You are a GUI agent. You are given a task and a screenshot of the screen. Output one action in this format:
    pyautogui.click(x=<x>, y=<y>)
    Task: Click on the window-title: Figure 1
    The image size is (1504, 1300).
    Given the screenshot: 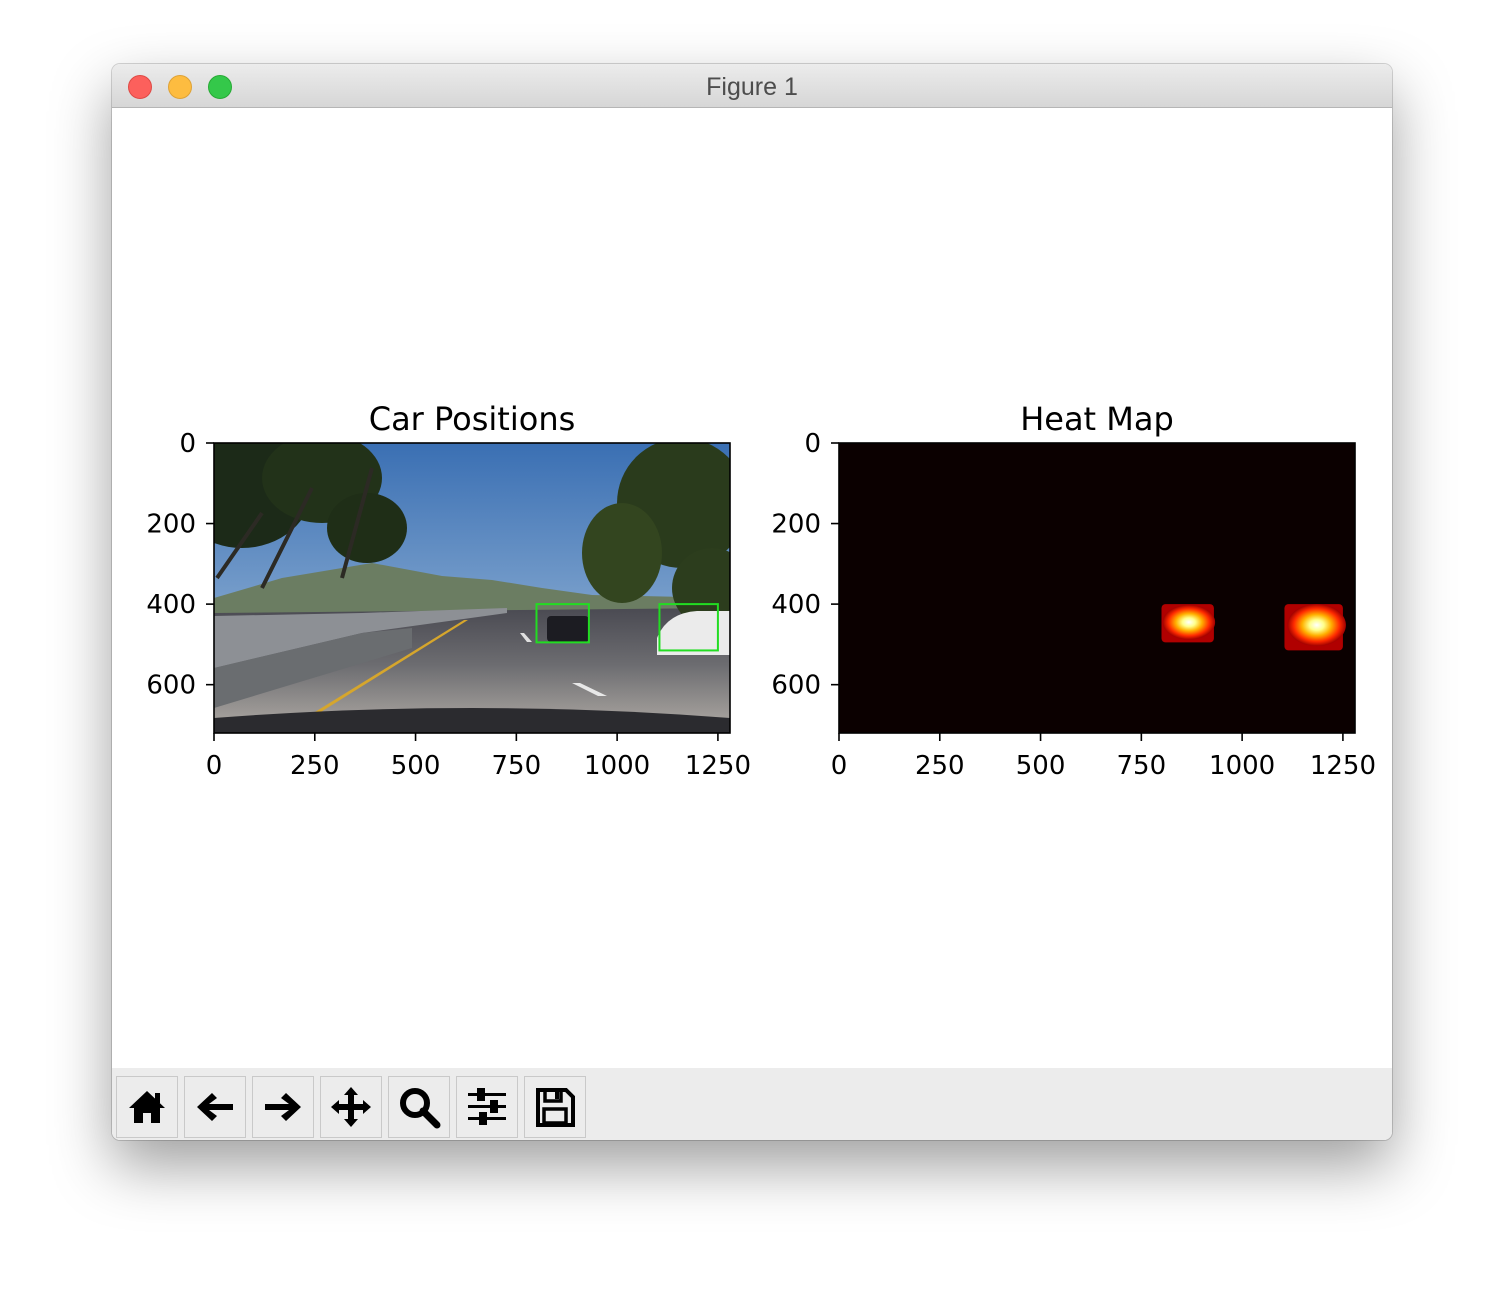 What is the action you would take?
    pyautogui.click(x=752, y=87)
    